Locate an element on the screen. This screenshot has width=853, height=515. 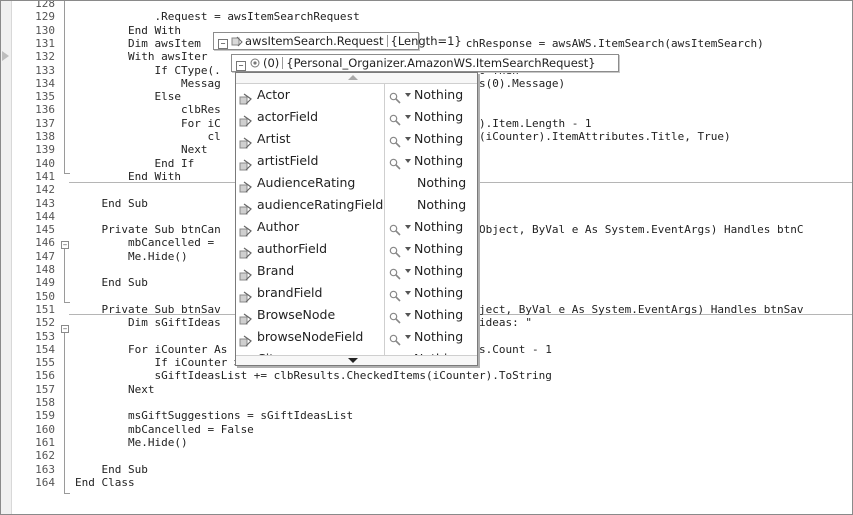
outline-tick is located at coordinates (67, 493).